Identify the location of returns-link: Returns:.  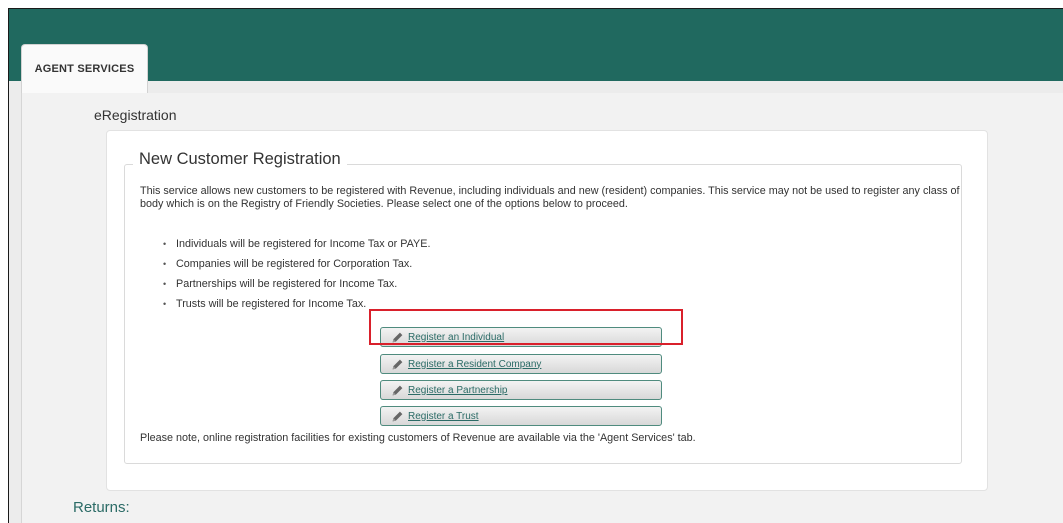
(101, 507).